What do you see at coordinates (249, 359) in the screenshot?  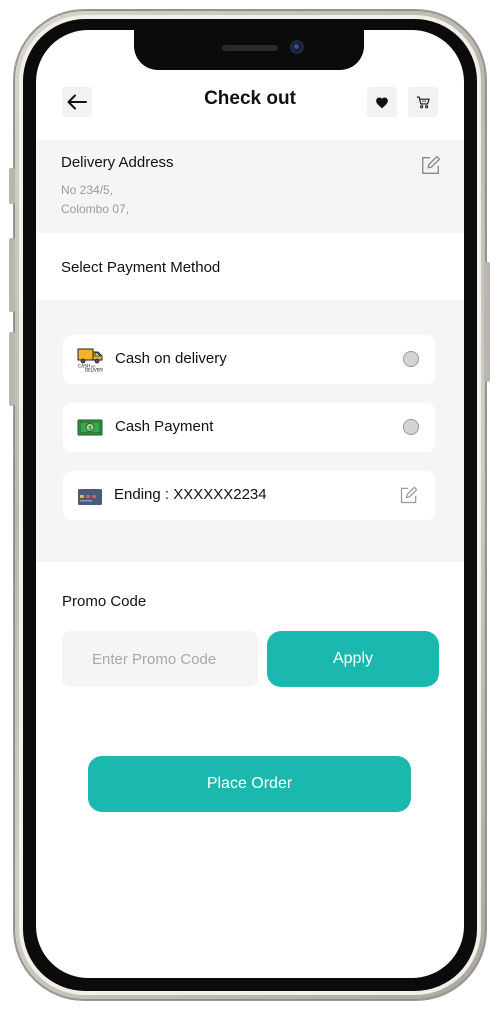 I see `payment-option-cash-on-delivery: CASH on DELIVERY Cash on delivery` at bounding box center [249, 359].